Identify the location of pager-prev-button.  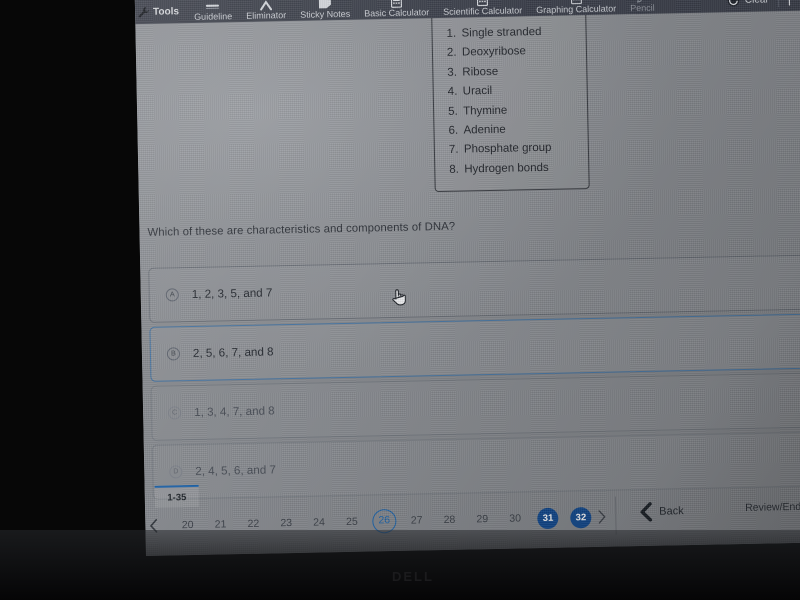
(160, 525).